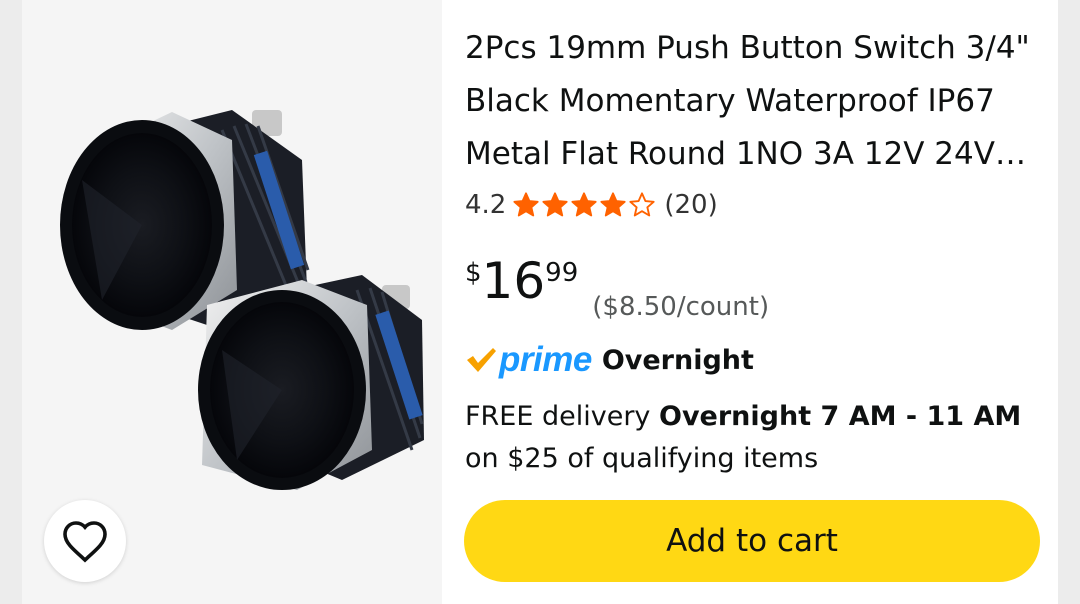 The height and width of the screenshot is (604, 1080). Describe the element at coordinates (513, 281) in the screenshot. I see `price-whole: 16` at that location.